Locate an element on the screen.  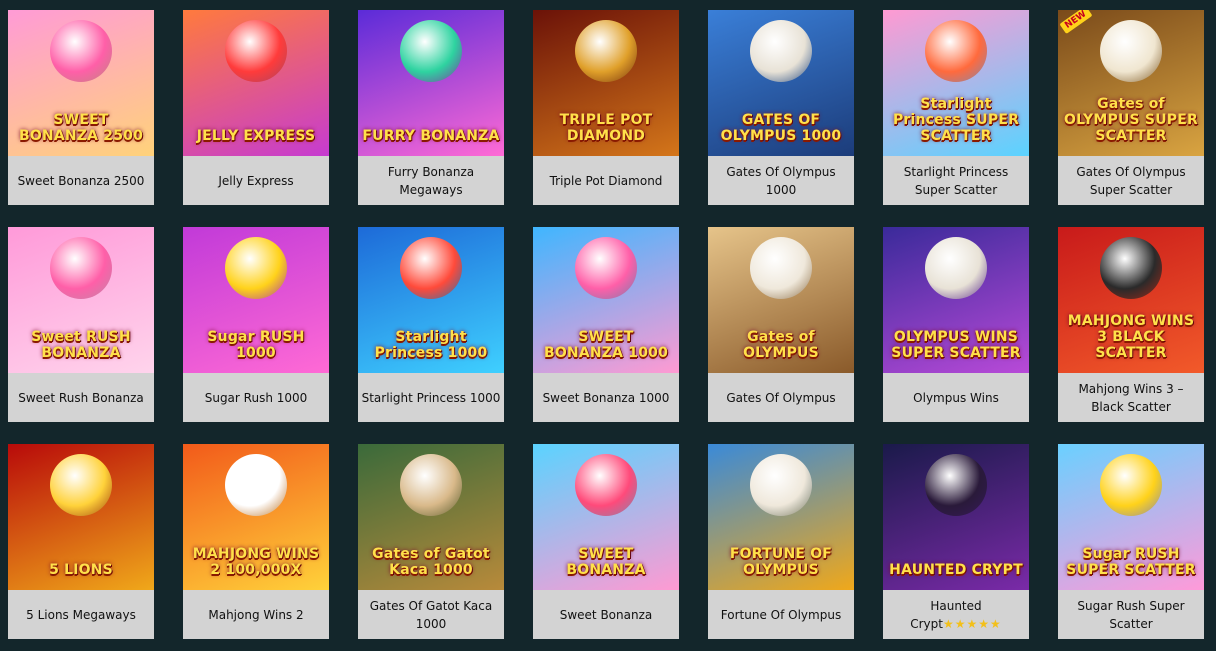
game-title-text: Starlight Princess 1000 is located at coordinates (431, 397).